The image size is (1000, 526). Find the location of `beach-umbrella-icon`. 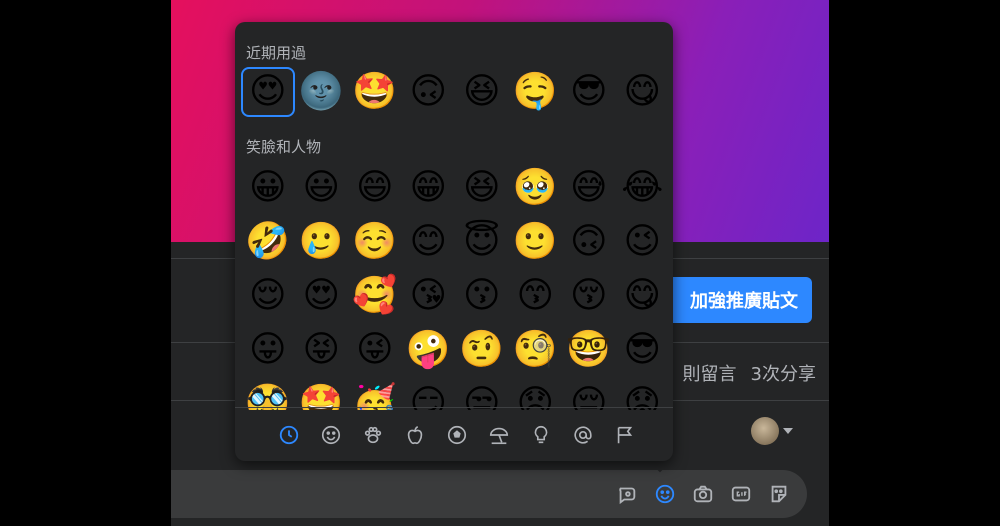

beach-umbrella-icon is located at coordinates (499, 435).